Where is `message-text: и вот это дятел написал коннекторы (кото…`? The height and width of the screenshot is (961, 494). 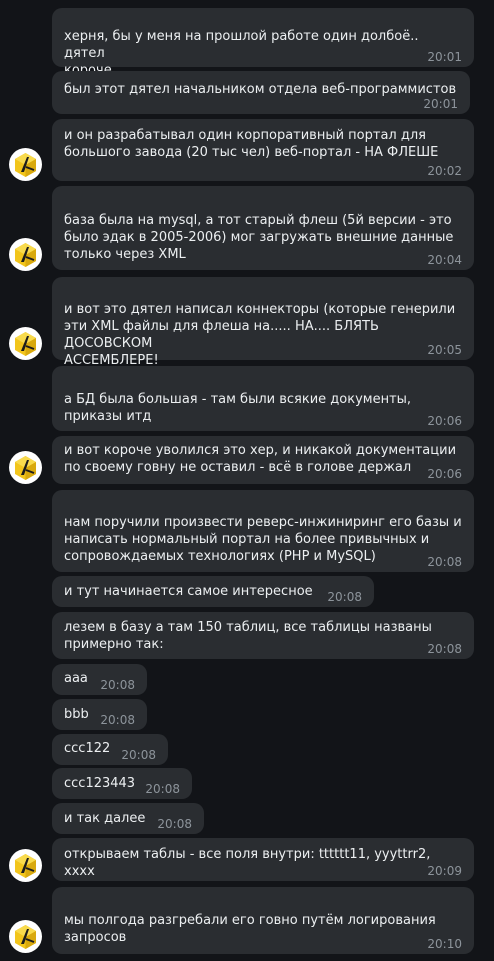
message-text: и вот это дятел написал коннекторы (кото… is located at coordinates (260, 335).